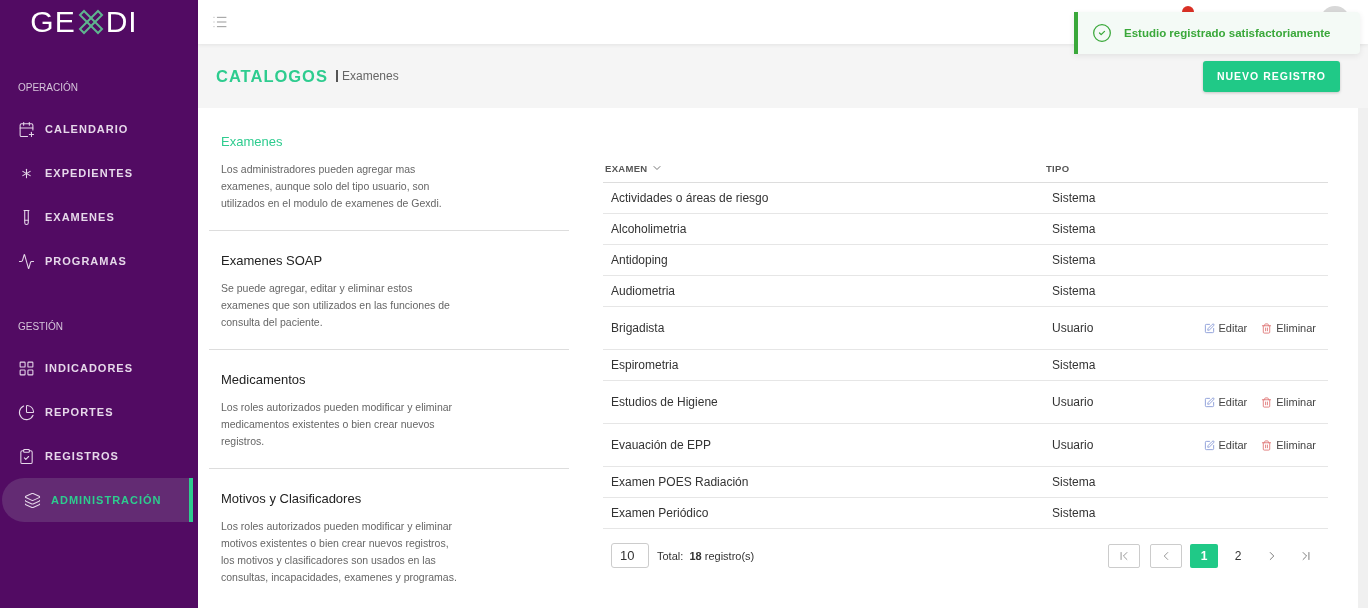 This screenshot has height=608, width=1368. Describe the element at coordinates (48, 87) in the screenshot. I see `section-title: OPERACIÓN` at that location.